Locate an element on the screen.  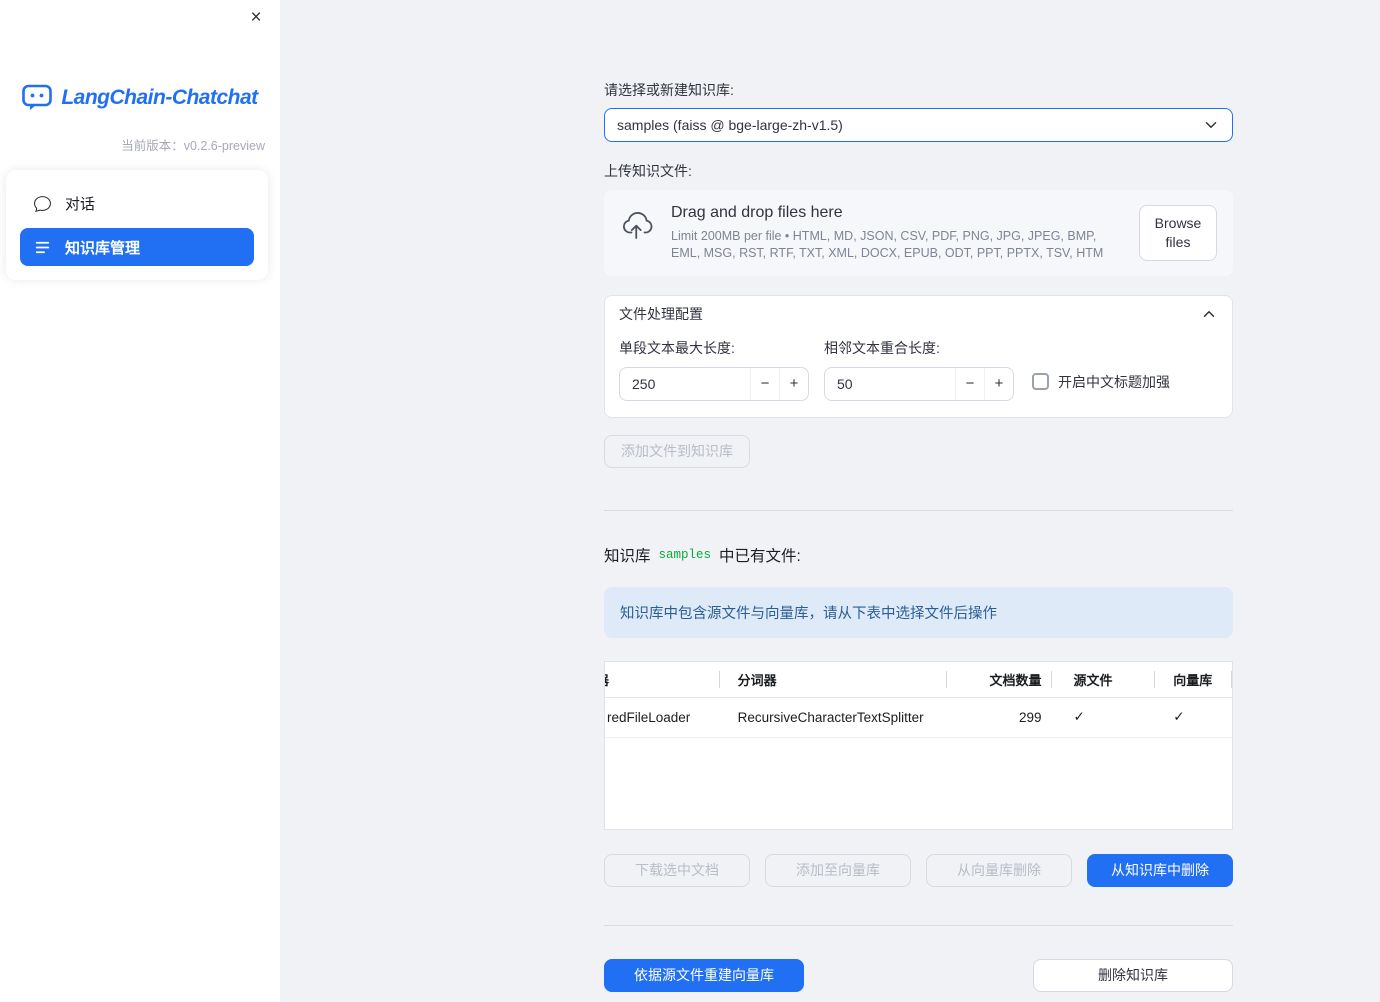
table-header-source-file: 源文件 is located at coordinates (1104, 679).